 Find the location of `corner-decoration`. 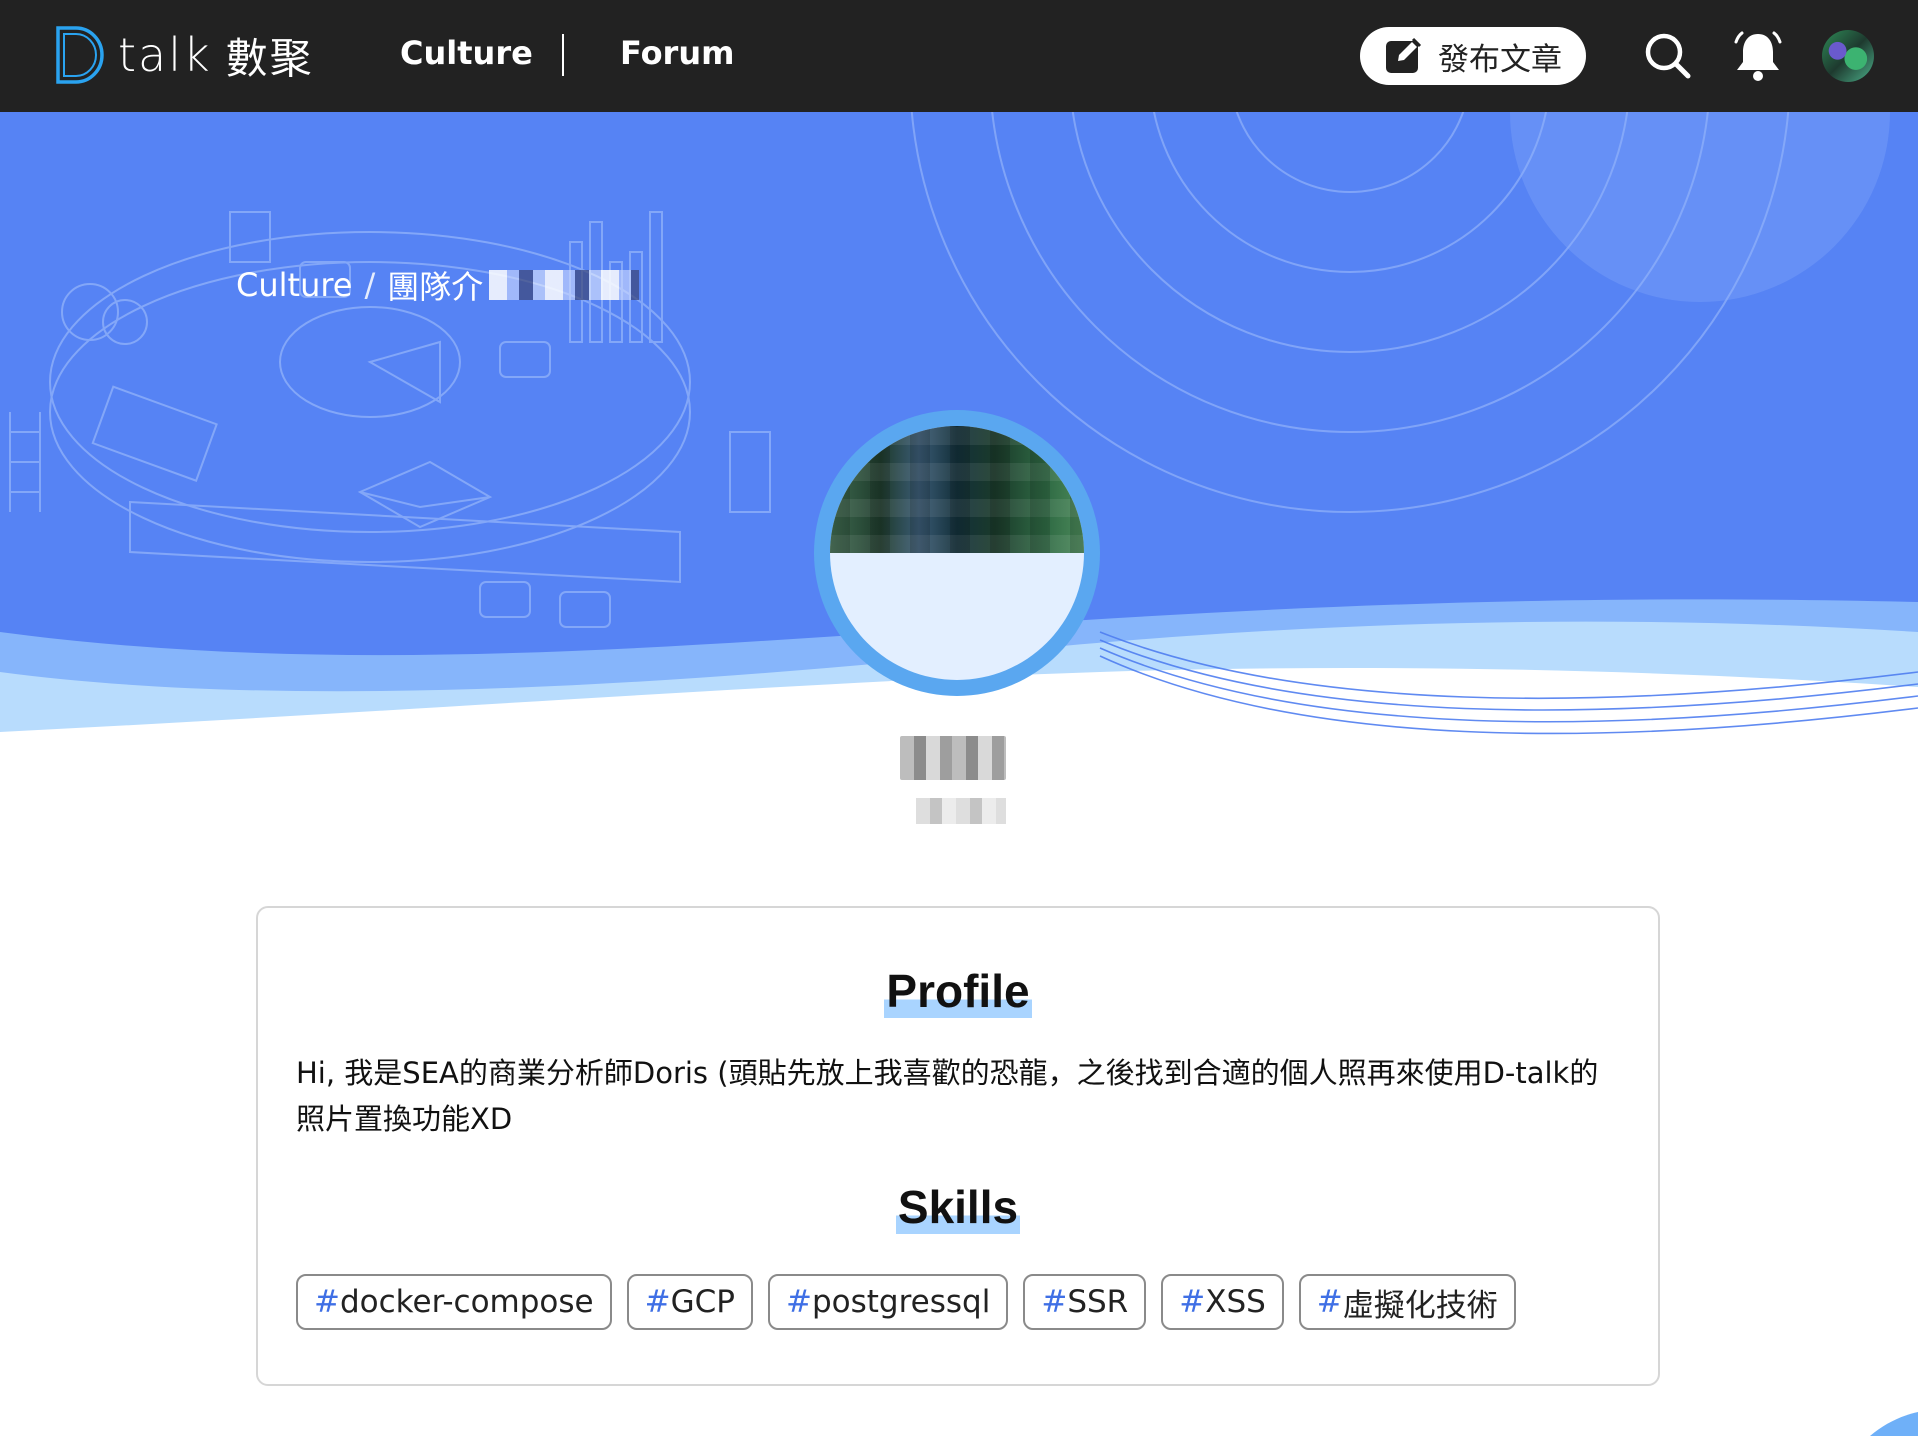

corner-decoration is located at coordinates (1894, 1424).